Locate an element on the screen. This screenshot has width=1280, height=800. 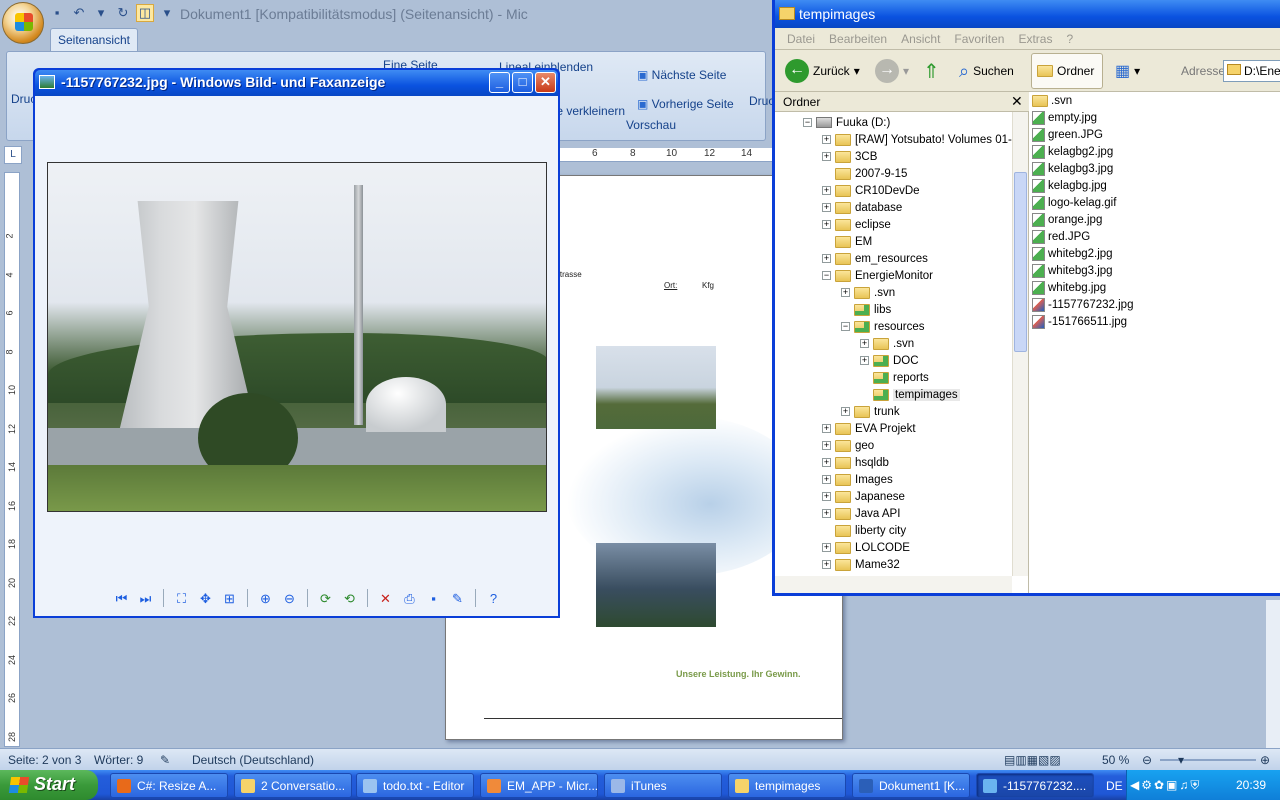
file-item: orange.jpg is located at coordinates (1067, 219).